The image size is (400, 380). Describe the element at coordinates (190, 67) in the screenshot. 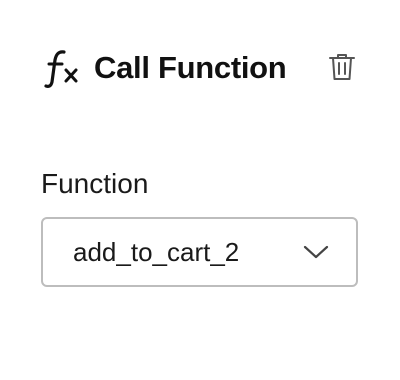

I see `panel-title: Call Function` at that location.